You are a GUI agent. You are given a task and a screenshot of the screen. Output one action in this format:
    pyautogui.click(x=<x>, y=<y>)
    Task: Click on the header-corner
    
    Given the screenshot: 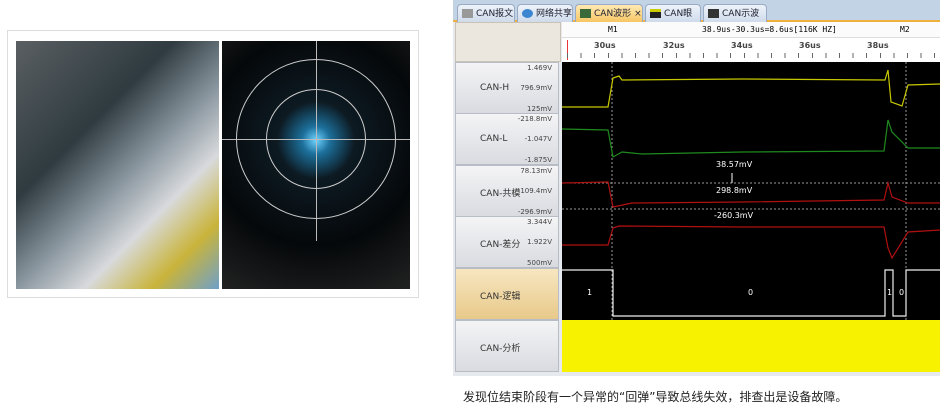 What is the action you would take?
    pyautogui.click(x=508, y=42)
    